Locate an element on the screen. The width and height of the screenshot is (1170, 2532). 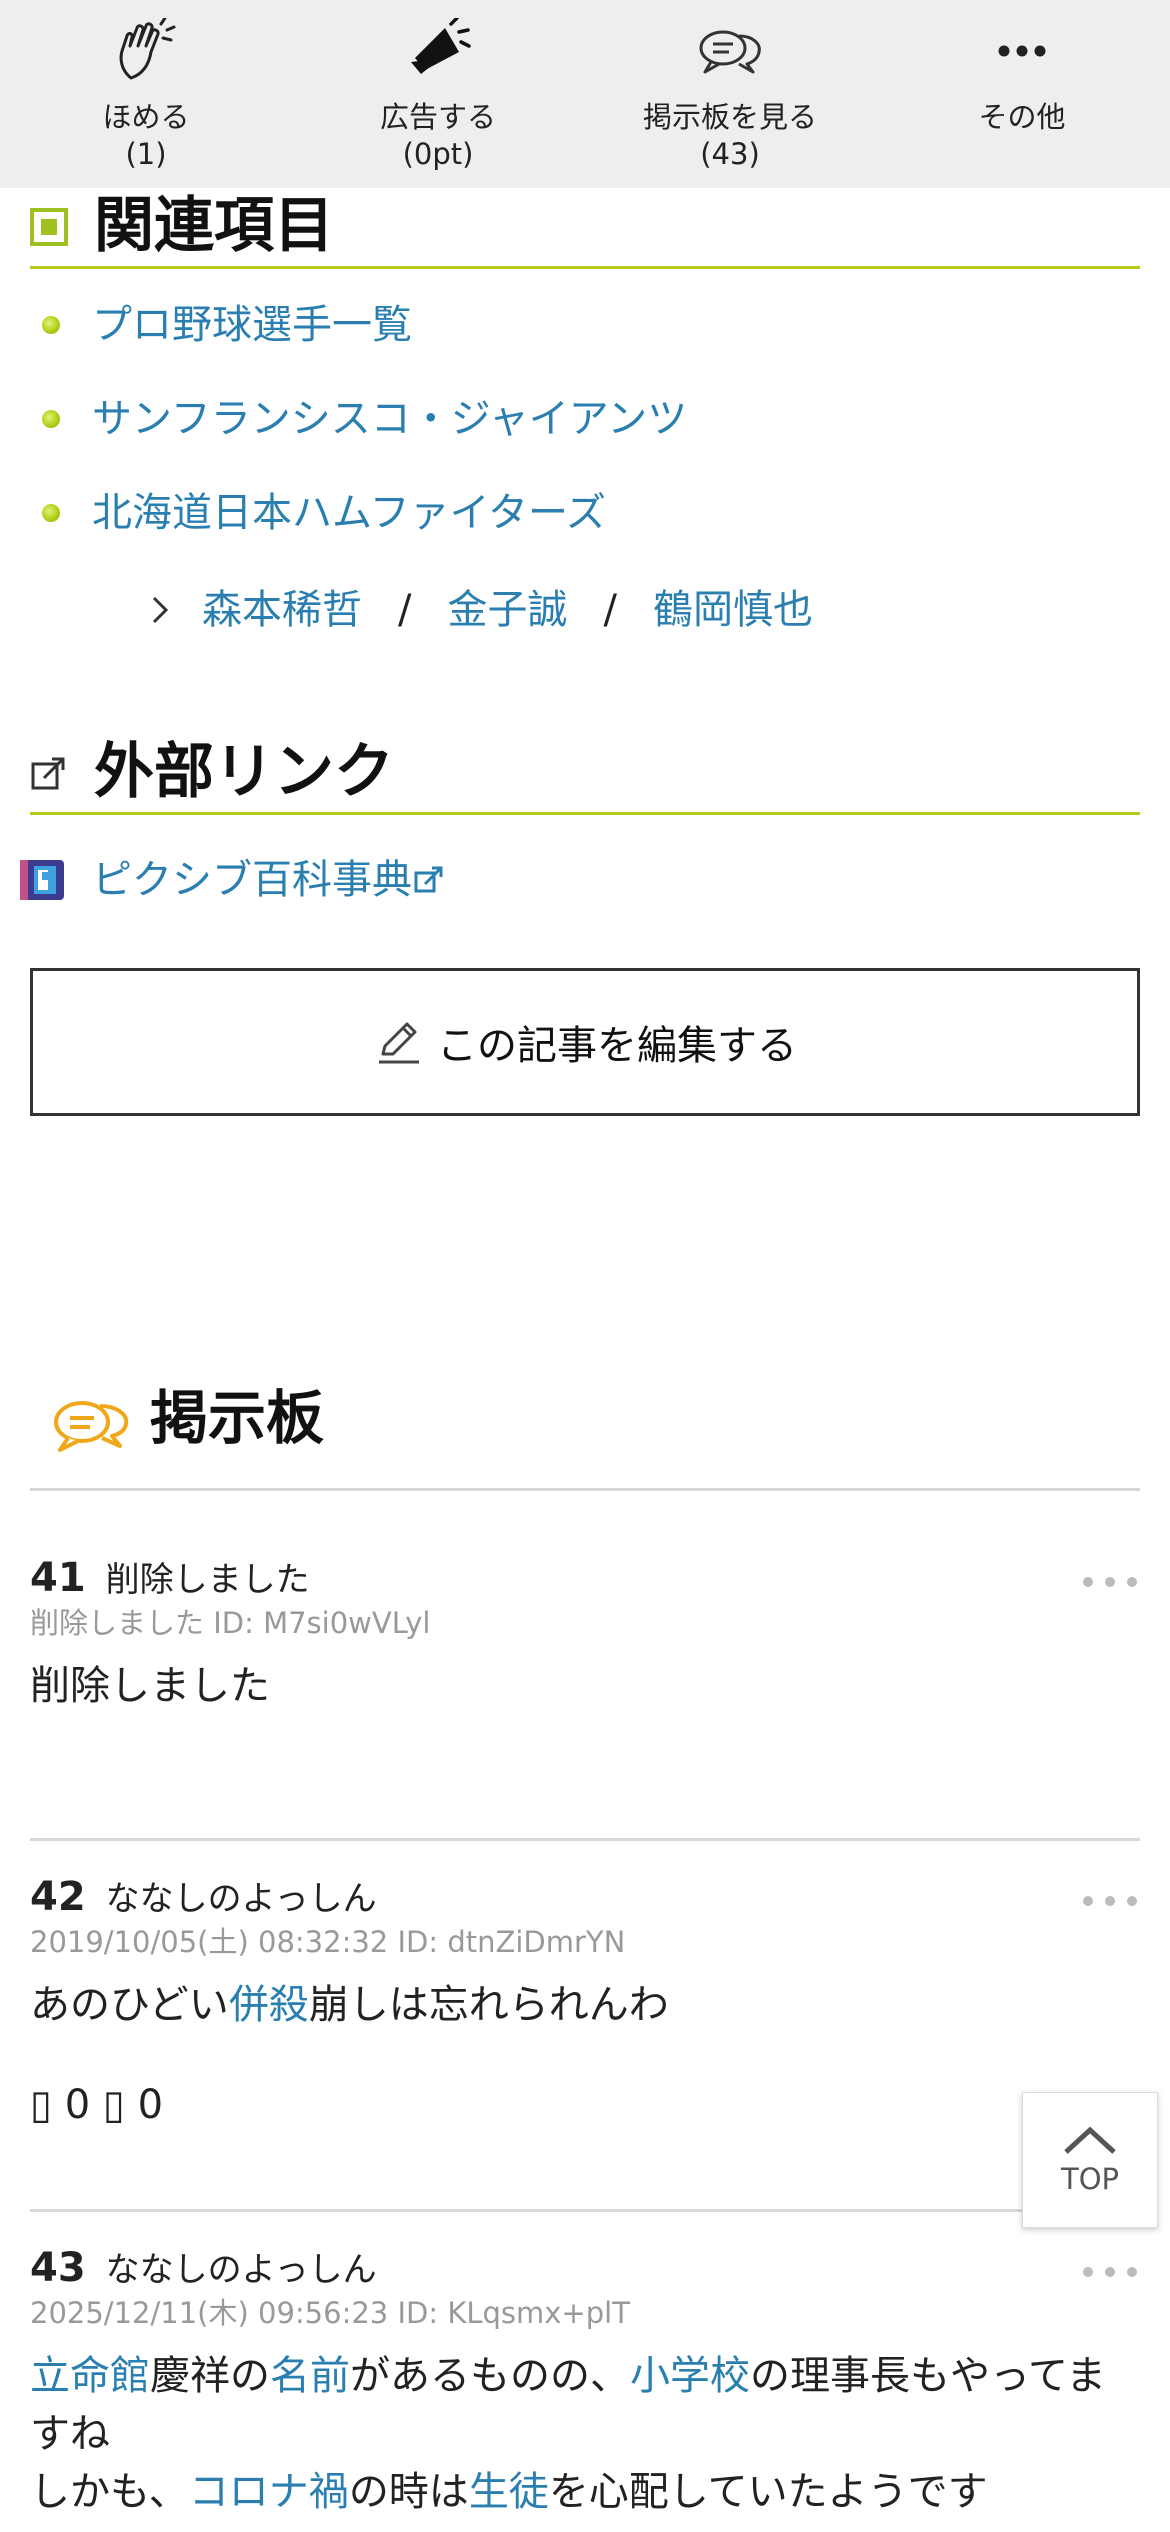
post-number: 43 is located at coordinates (58, 2268).